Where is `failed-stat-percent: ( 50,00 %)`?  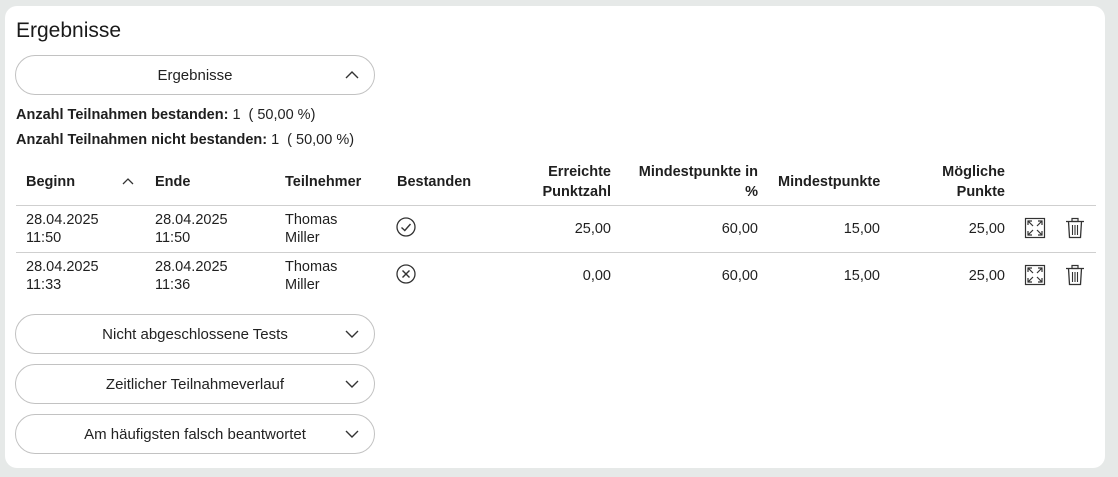 failed-stat-percent: ( 50,00 %) is located at coordinates (321, 140).